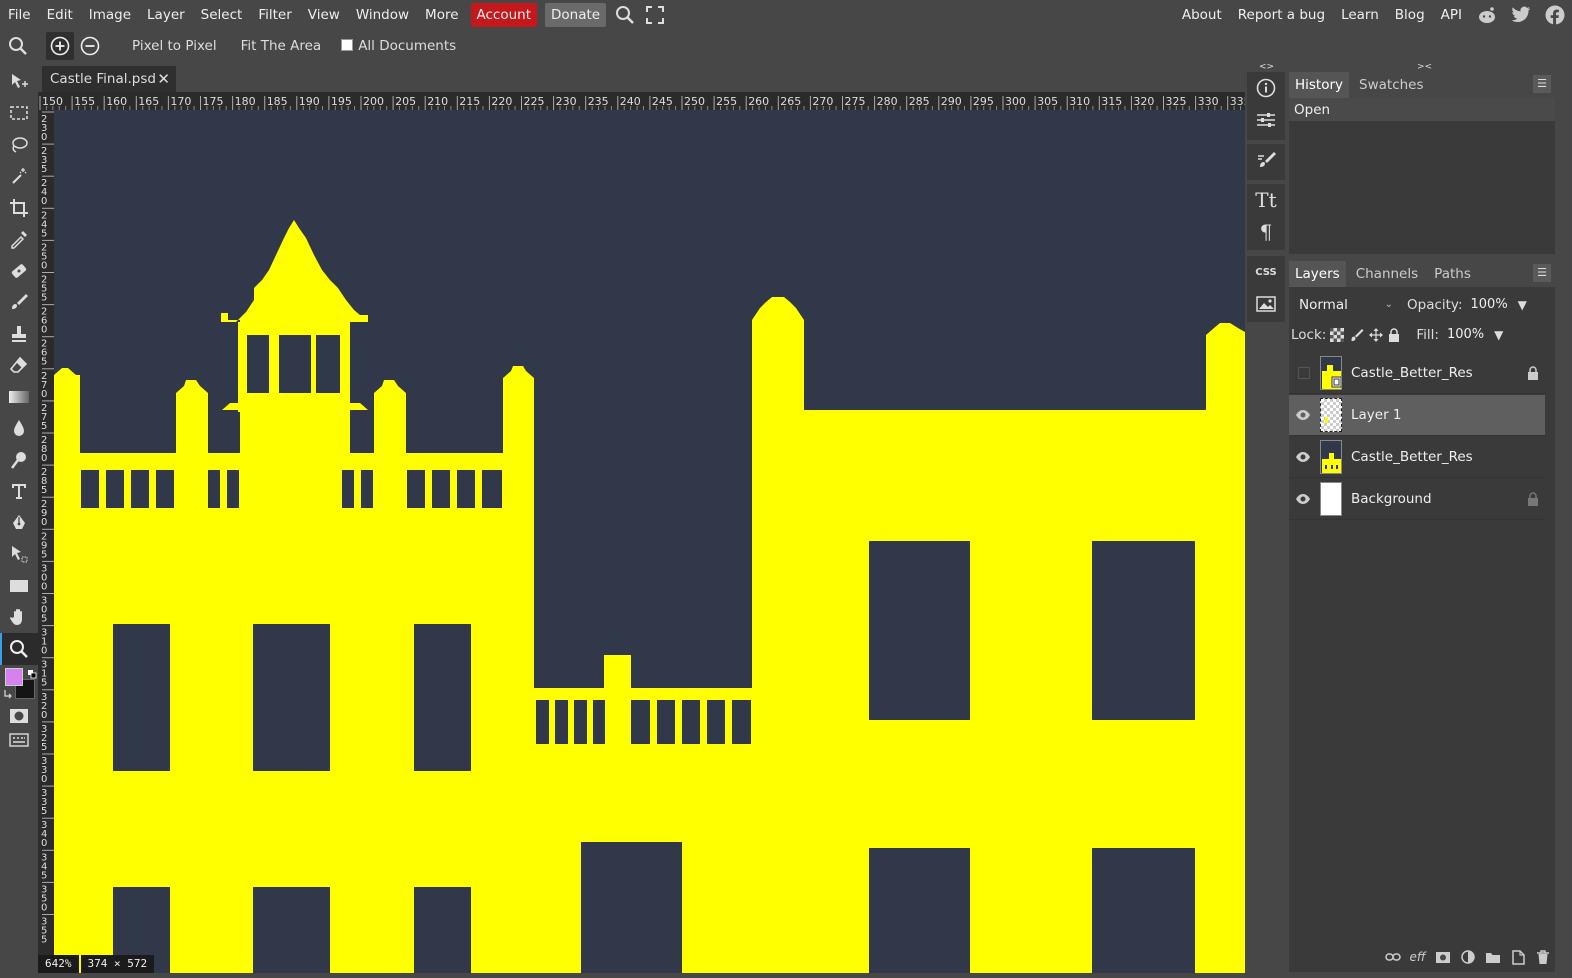 The image size is (1572, 978). Describe the element at coordinates (1517, 957) in the screenshot. I see `new-layer-icon` at that location.